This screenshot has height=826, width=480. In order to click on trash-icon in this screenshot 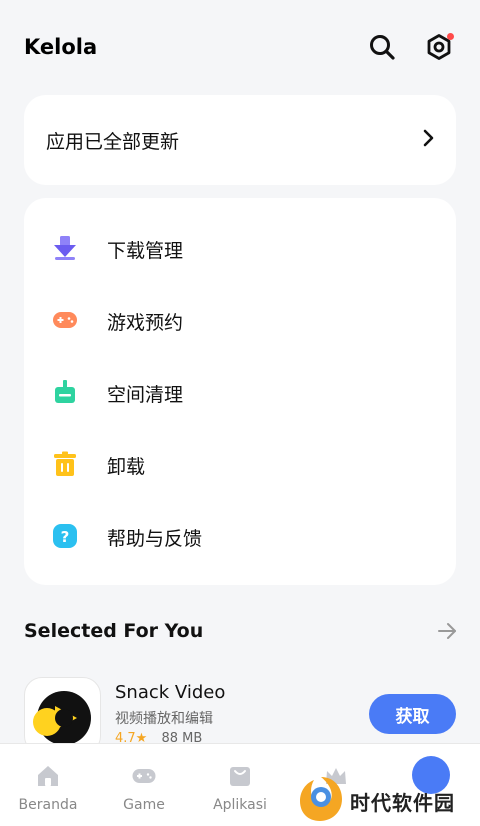, I will do `click(65, 464)`.